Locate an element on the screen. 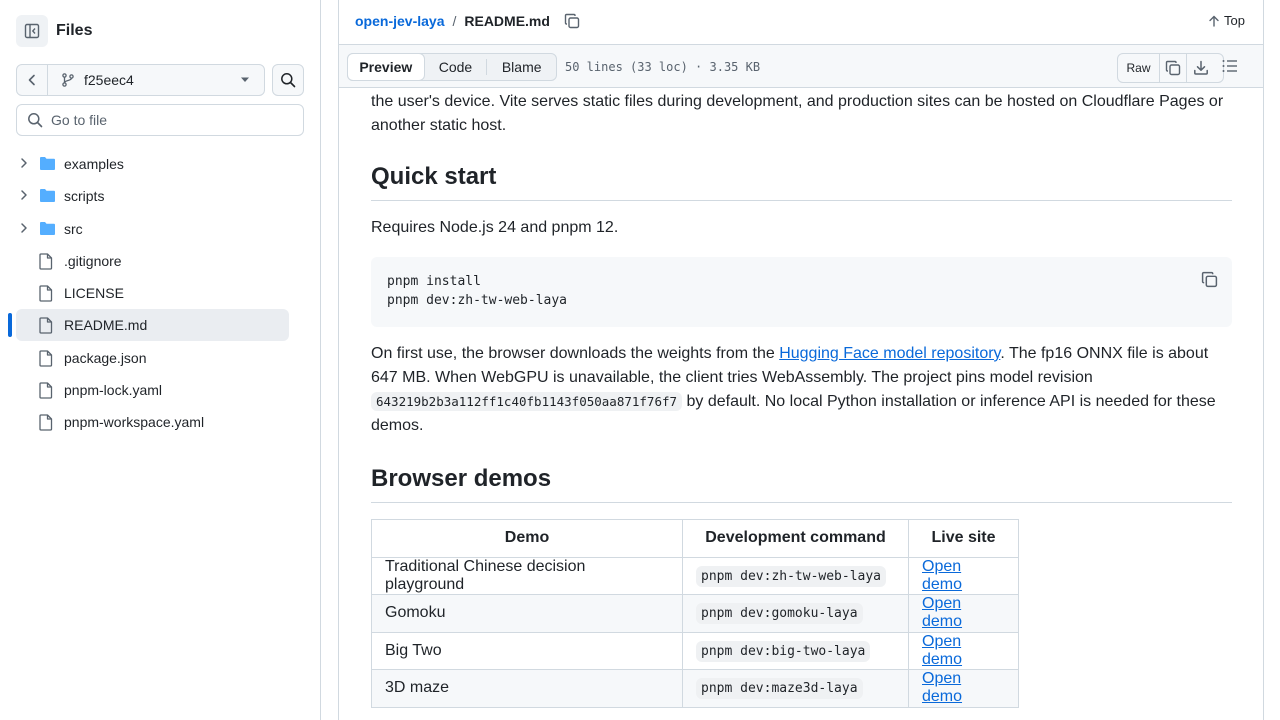 This screenshot has width=1280, height=720. download-button is located at coordinates (1201, 68).